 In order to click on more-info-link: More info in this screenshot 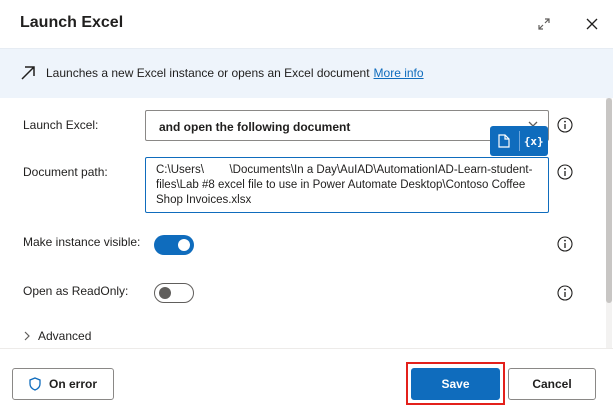, I will do `click(399, 73)`.